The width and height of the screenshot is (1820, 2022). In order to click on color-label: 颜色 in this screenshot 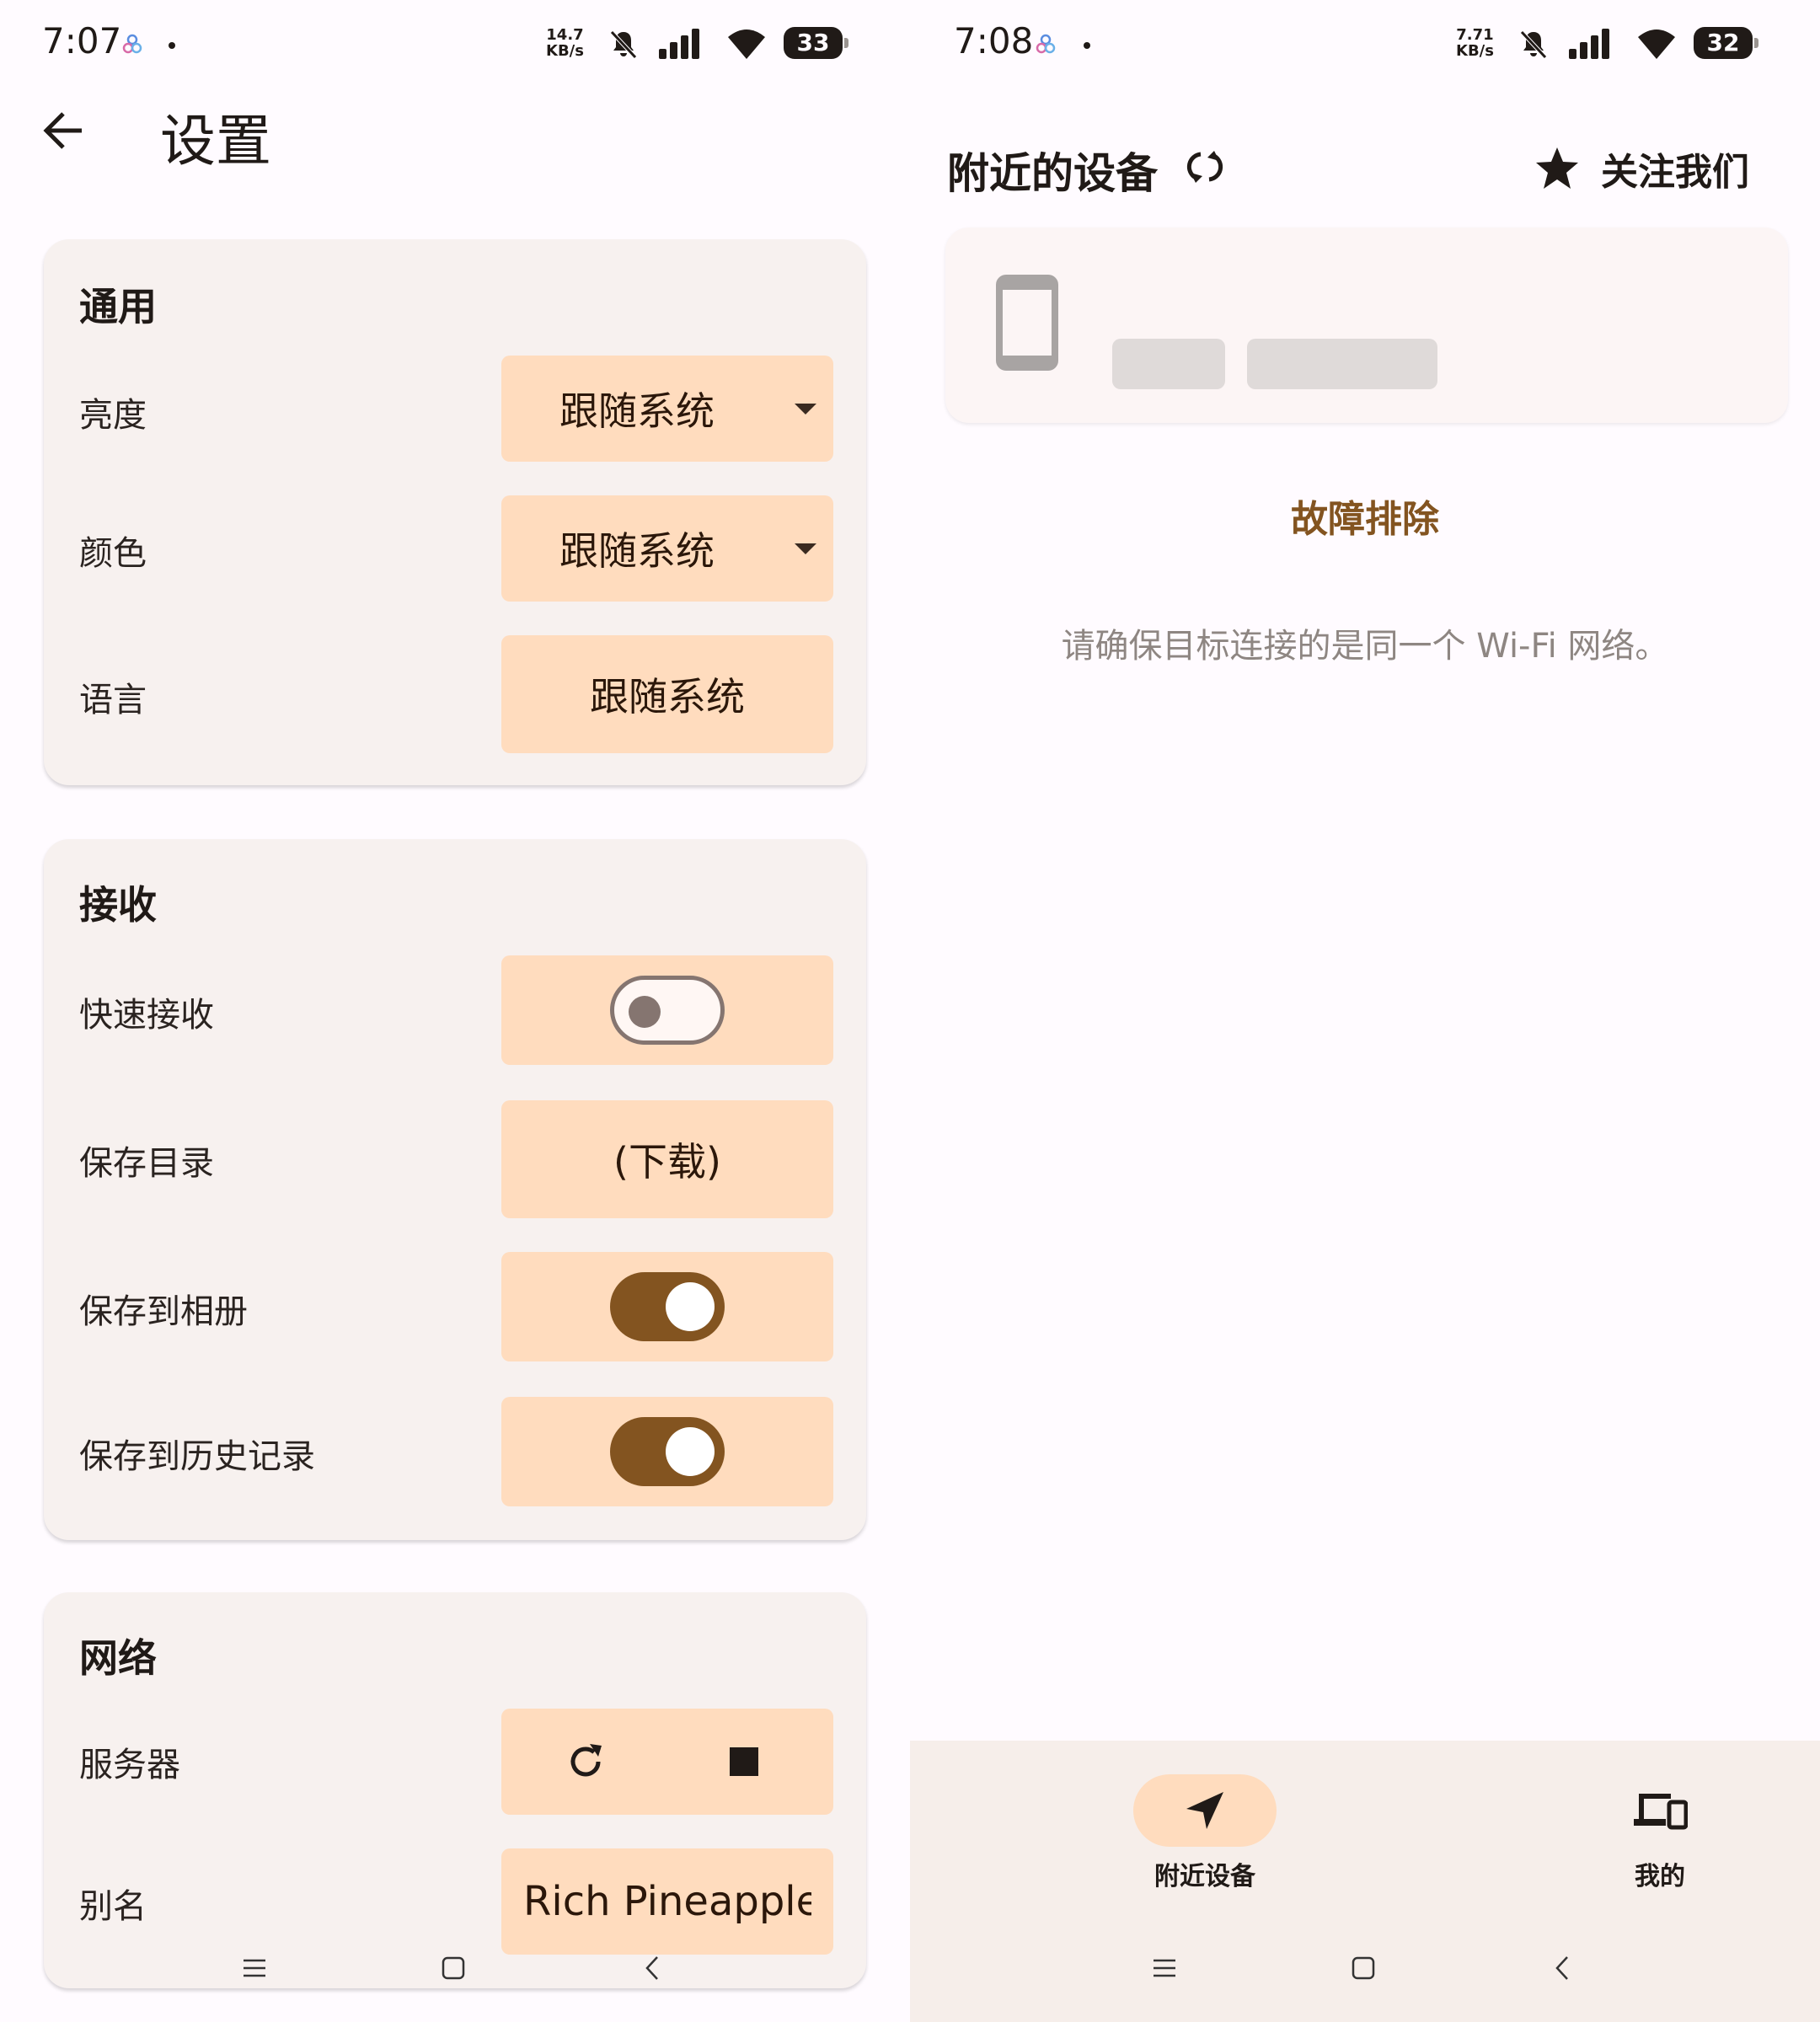, I will do `click(113, 553)`.